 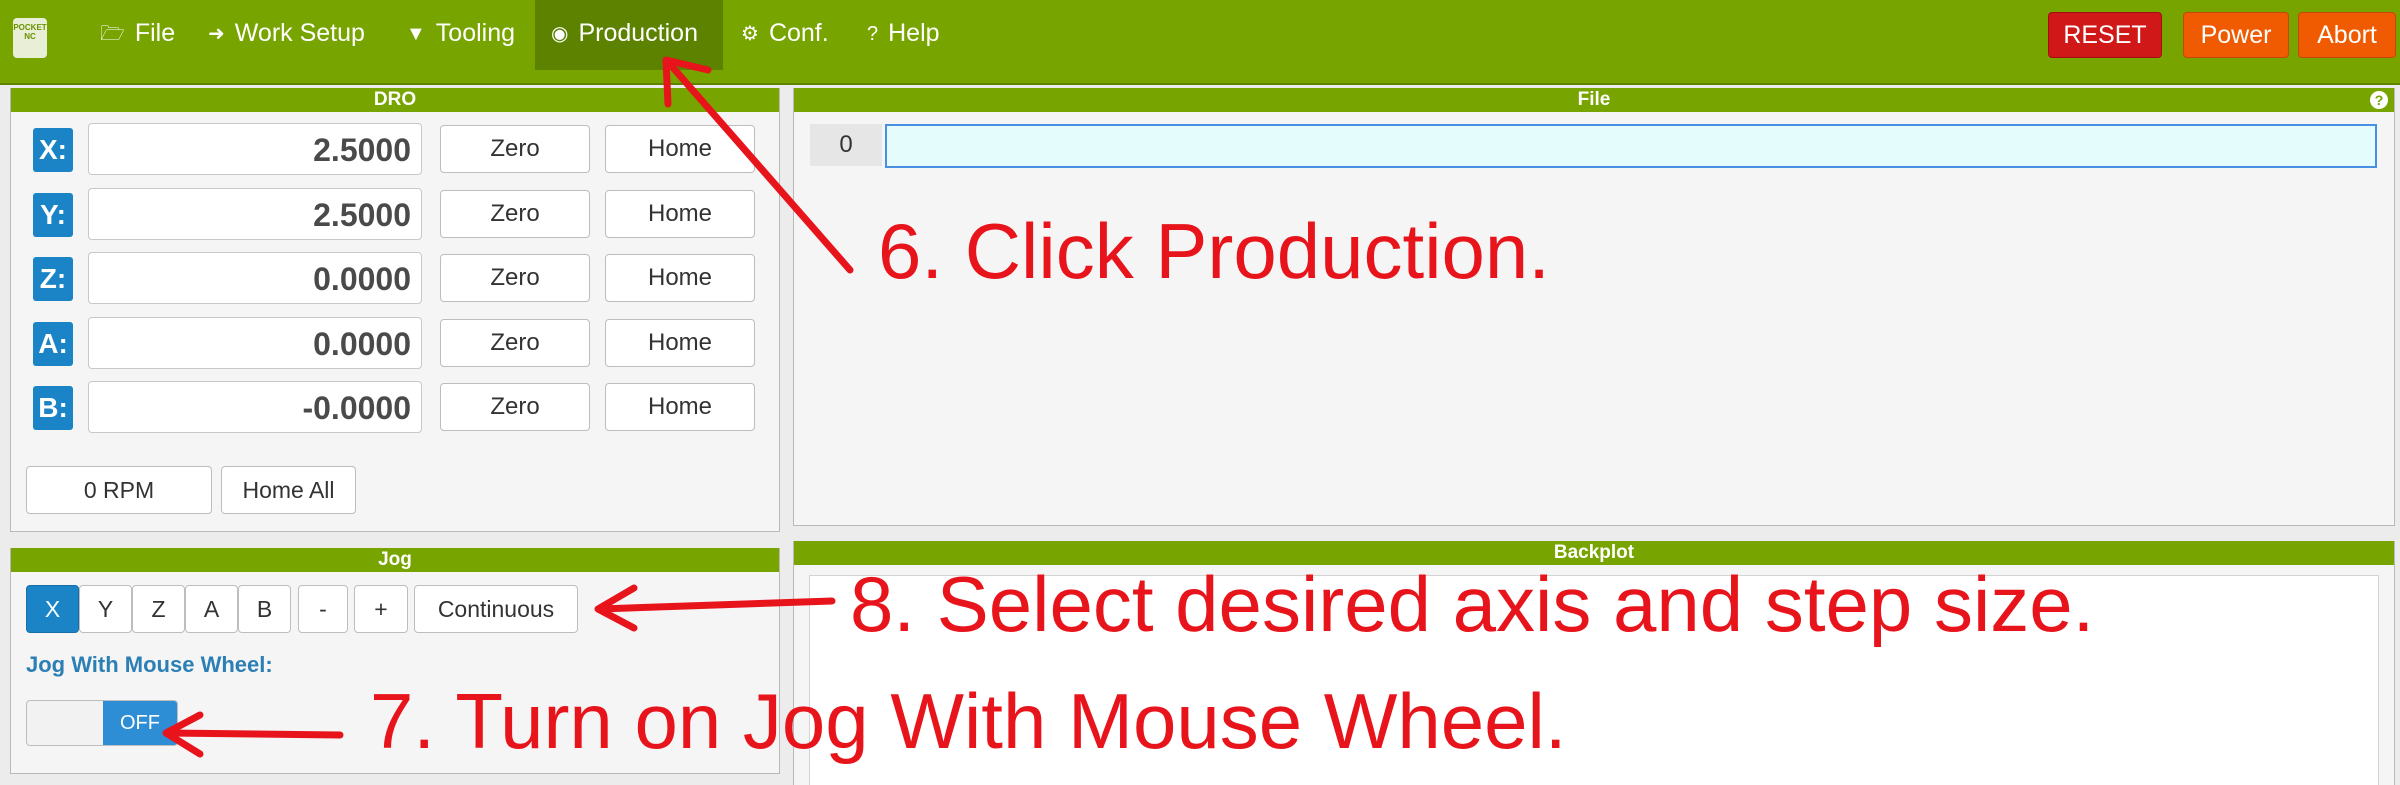 I want to click on arrow-to-toggle, so click(x=254, y=734).